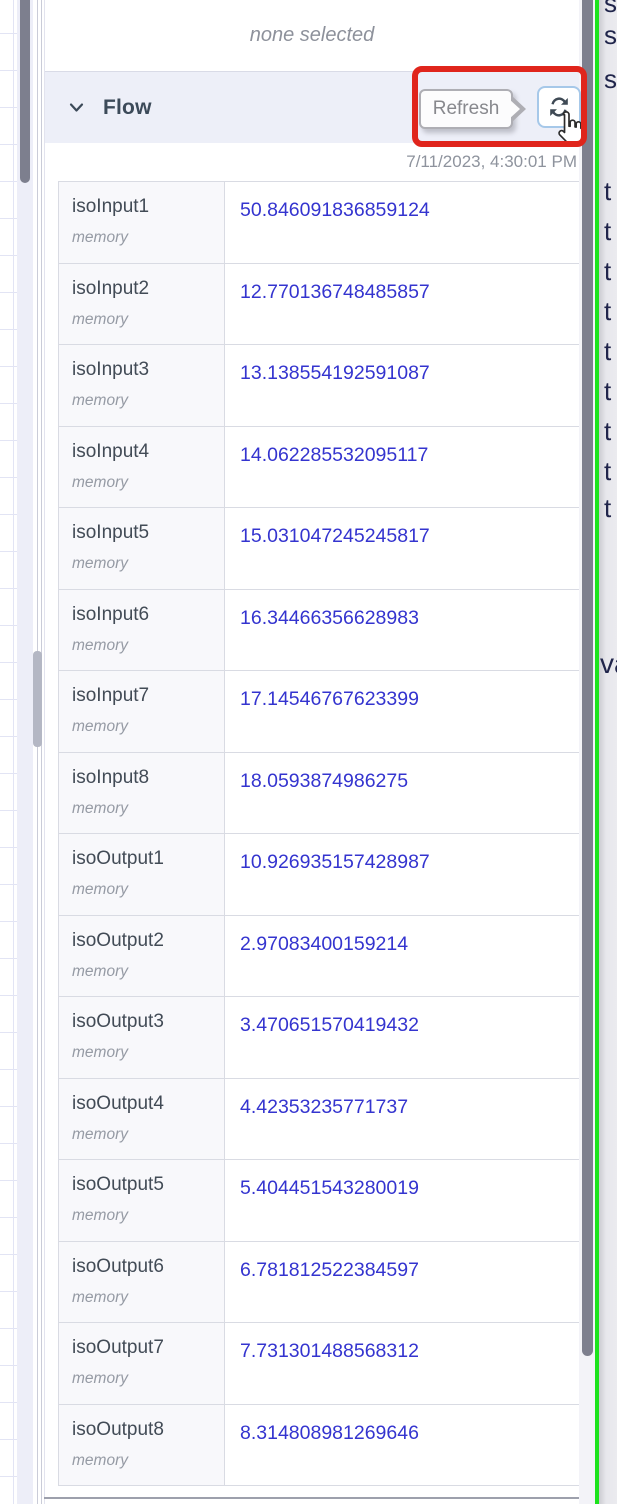 This screenshot has height=1504, width=617. I want to click on row-name: isoInput8, so click(111, 777).